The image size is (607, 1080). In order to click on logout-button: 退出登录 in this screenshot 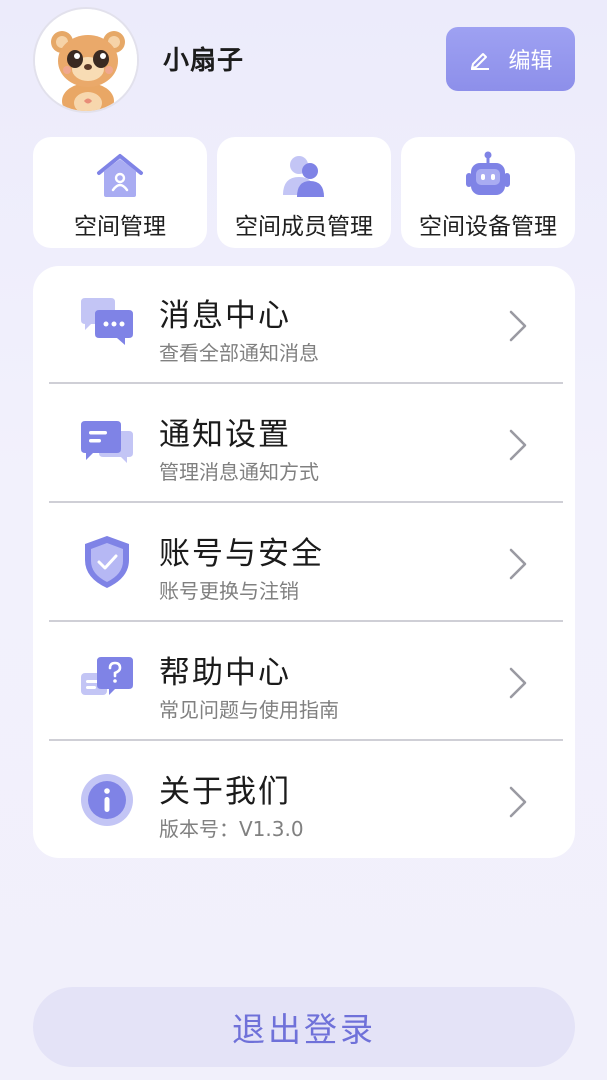, I will do `click(304, 1027)`.